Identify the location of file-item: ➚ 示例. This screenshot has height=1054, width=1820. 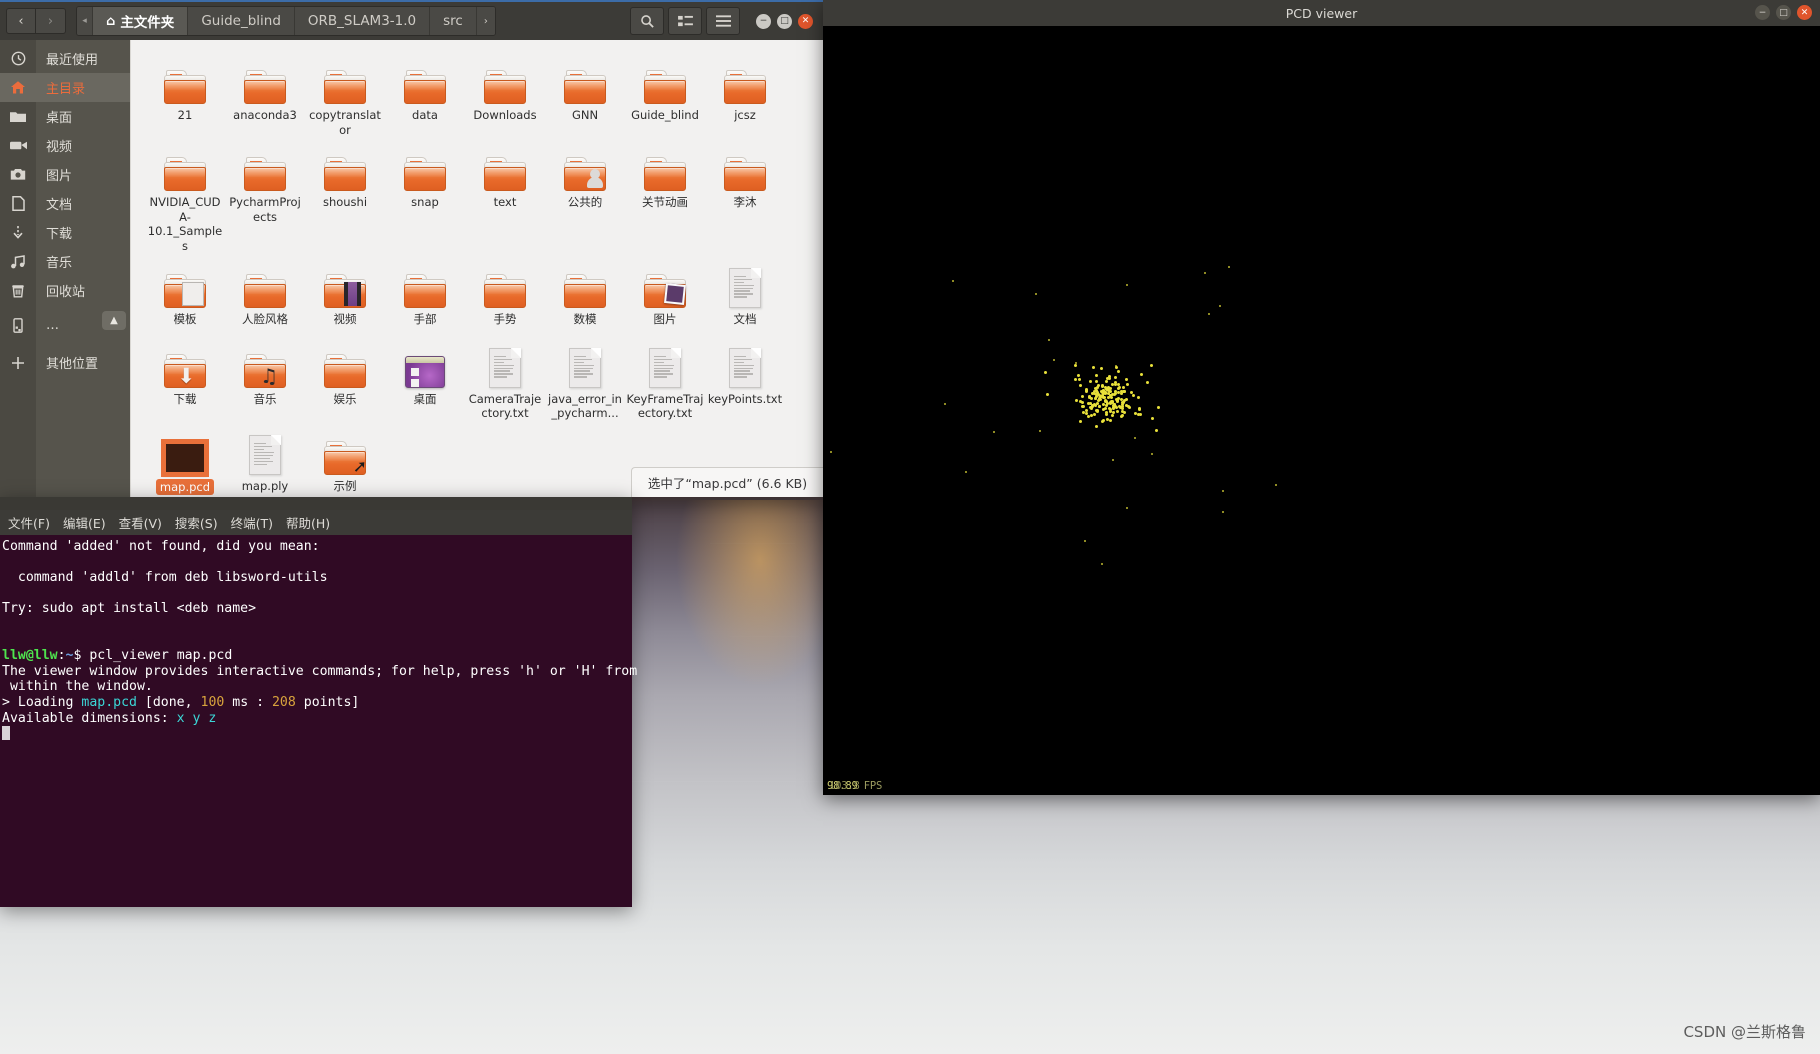
(345, 459).